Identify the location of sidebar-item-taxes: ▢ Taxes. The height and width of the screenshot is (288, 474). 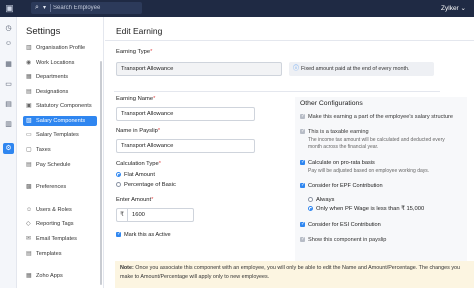
(60, 150).